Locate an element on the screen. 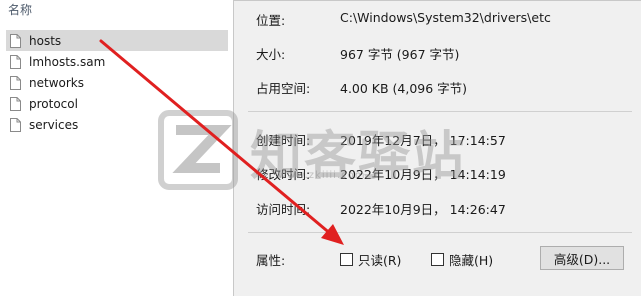 Image resolution: width=641 pixels, height=296 pixels. created-label: 创建时间: is located at coordinates (283, 140).